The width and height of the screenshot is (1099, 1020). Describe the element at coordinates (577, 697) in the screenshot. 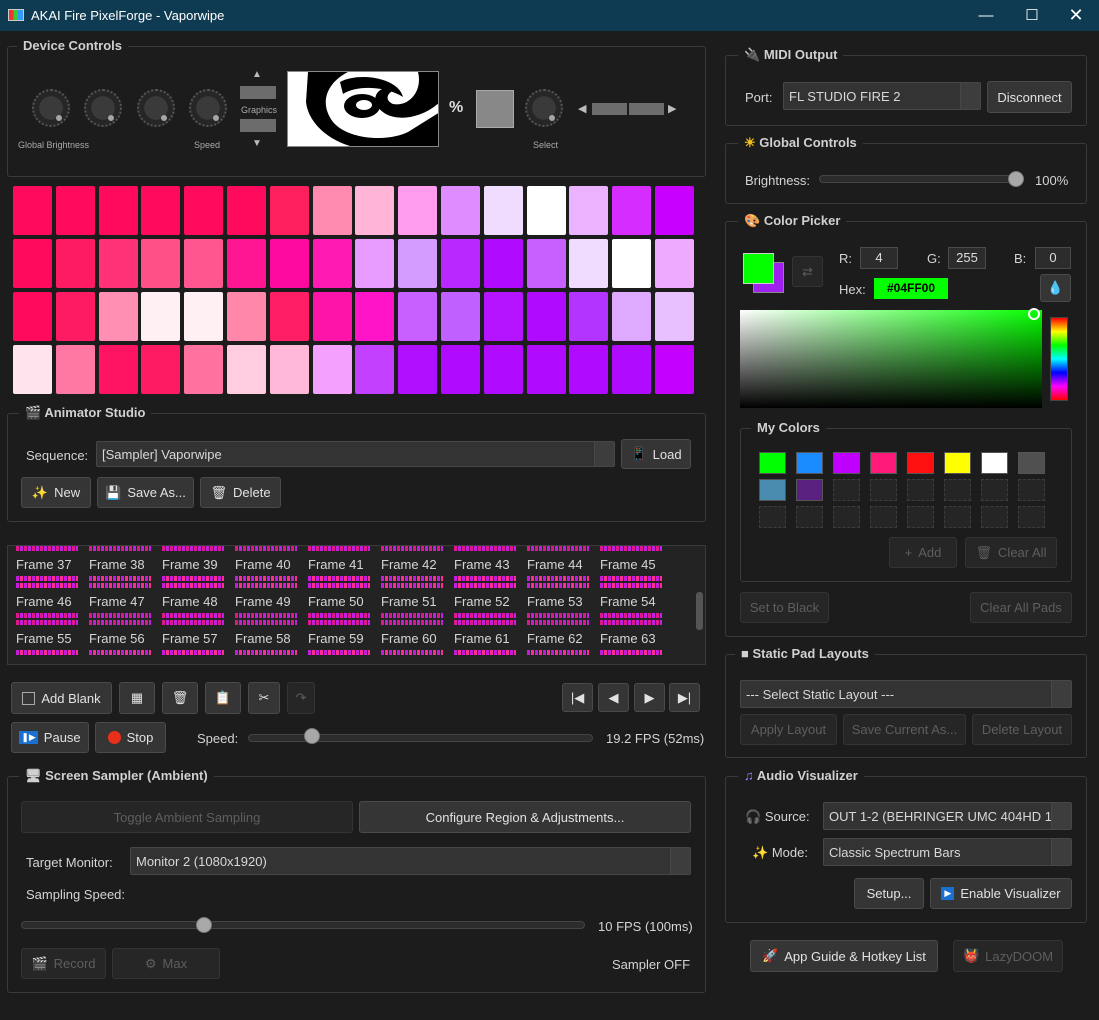

I see `first-frame-button: |◀` at that location.